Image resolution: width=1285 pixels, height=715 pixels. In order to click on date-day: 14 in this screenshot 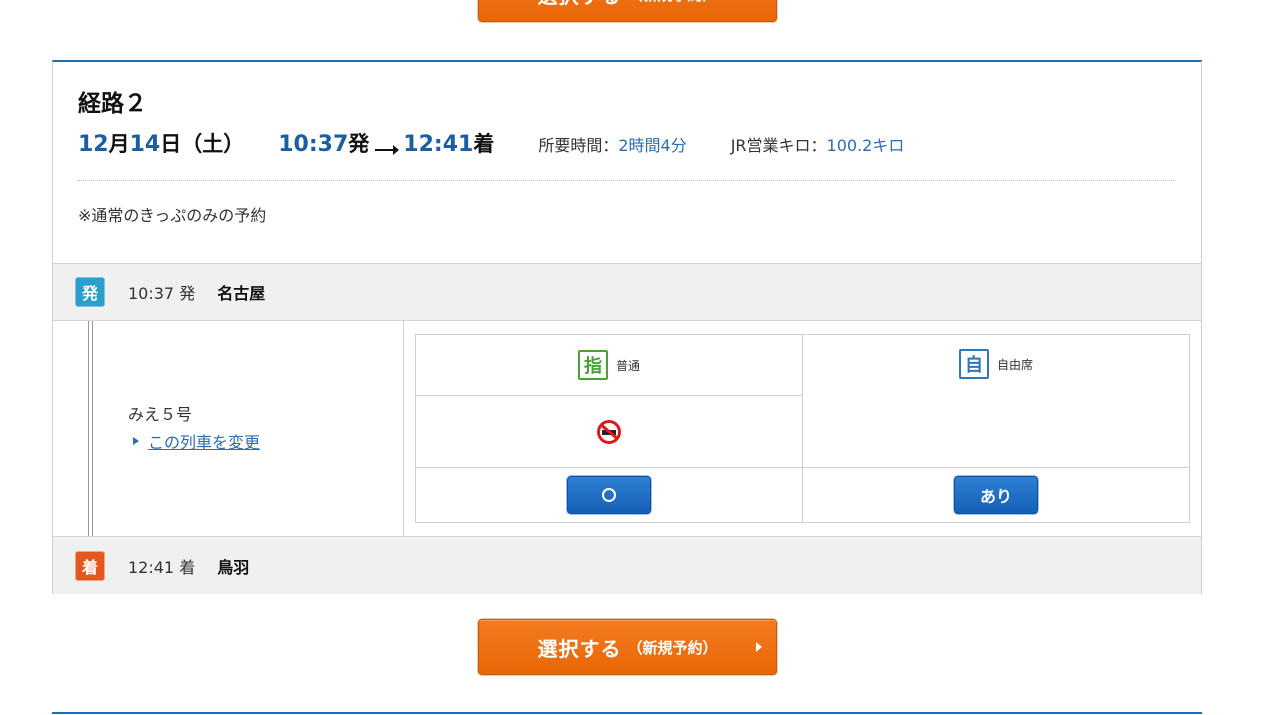, I will do `click(145, 144)`.